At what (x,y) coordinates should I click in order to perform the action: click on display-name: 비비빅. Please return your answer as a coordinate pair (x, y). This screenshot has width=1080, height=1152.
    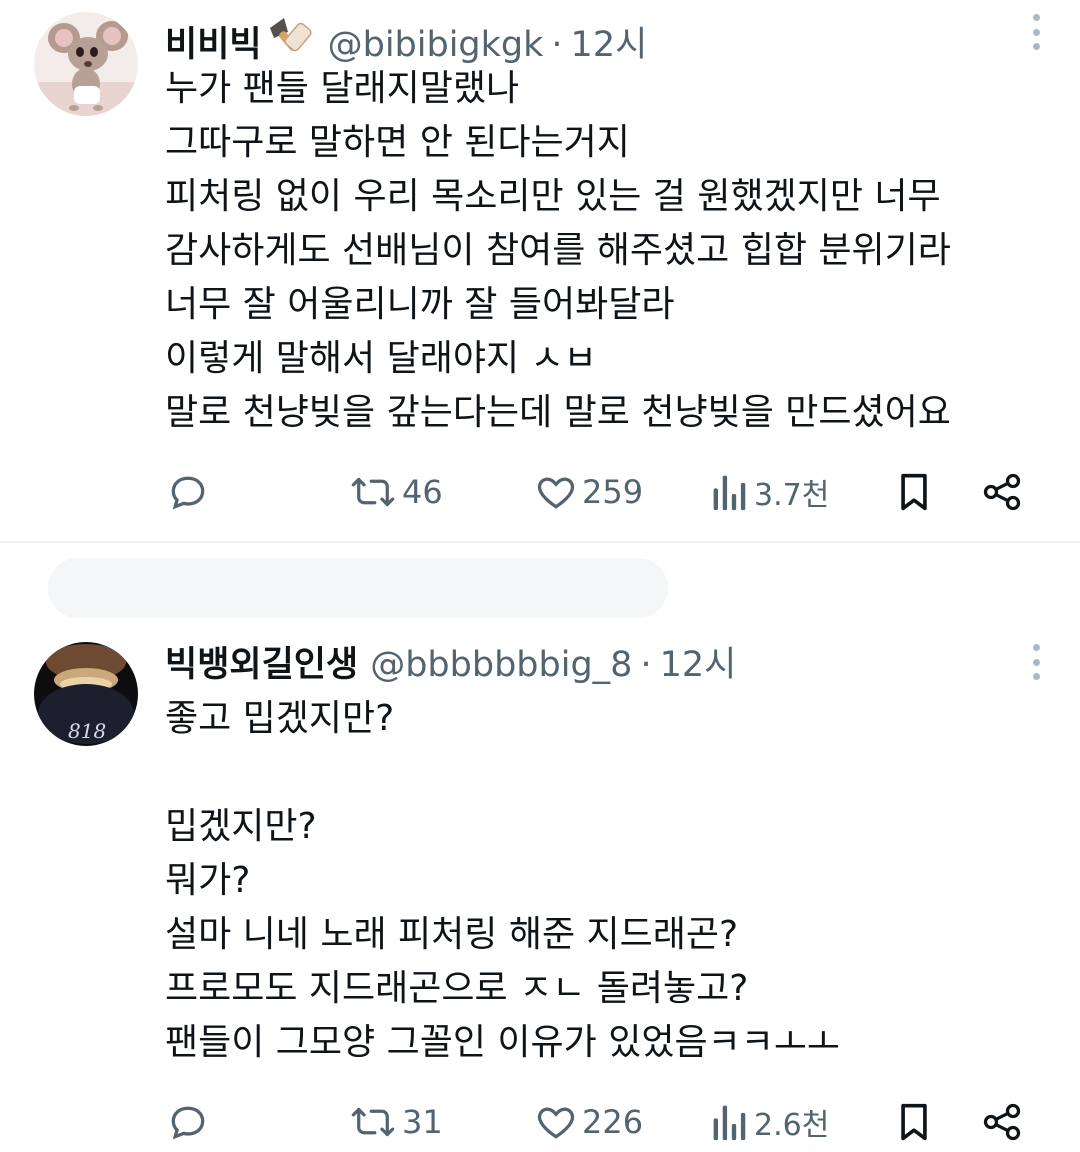
    Looking at the image, I should click on (213, 45).